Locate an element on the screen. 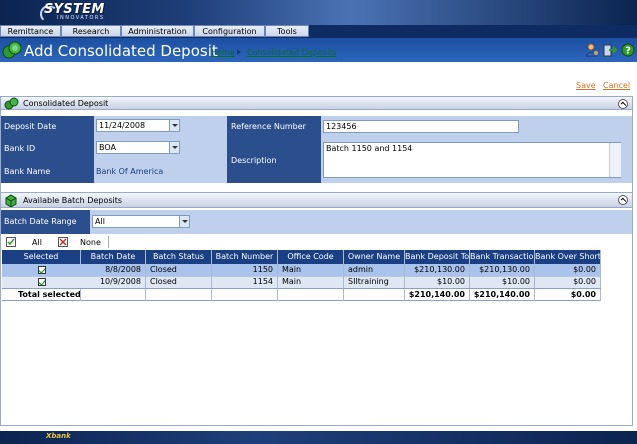 The image size is (637, 444). select-none-icon is located at coordinates (63, 242).